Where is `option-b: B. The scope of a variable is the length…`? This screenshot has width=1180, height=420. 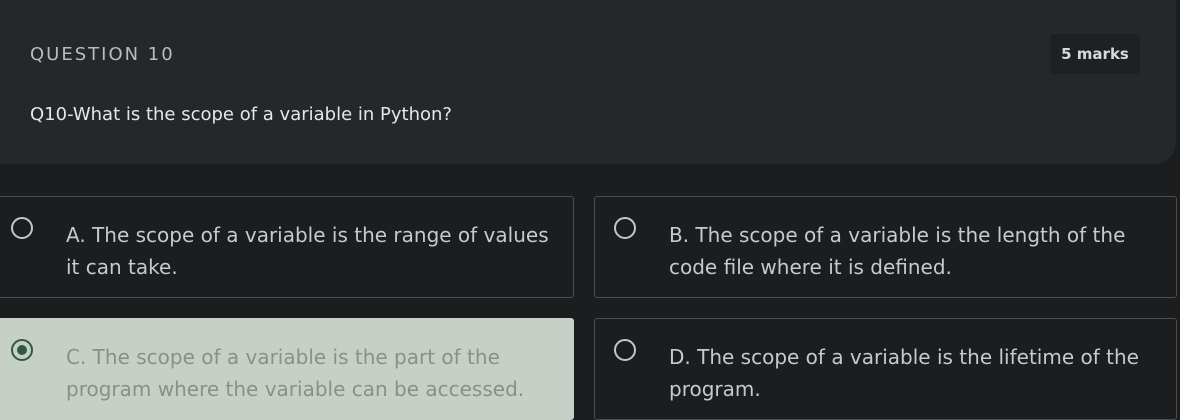
option-b: B. The scope of a variable is the length… is located at coordinates (885, 247).